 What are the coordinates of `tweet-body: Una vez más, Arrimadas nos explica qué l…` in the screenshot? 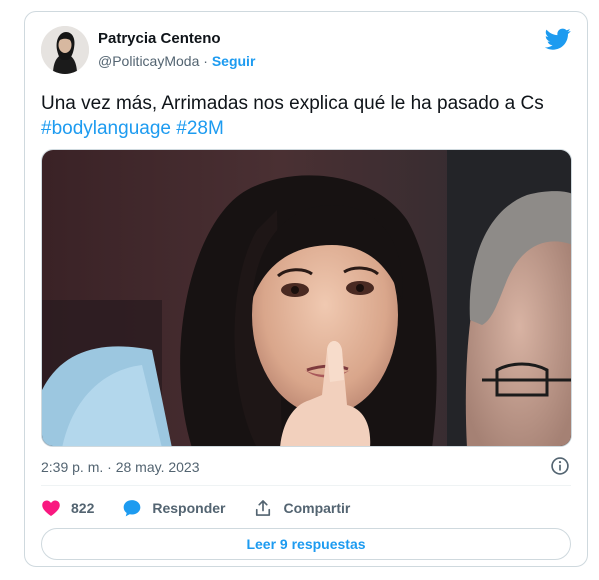 It's located at (292, 103).